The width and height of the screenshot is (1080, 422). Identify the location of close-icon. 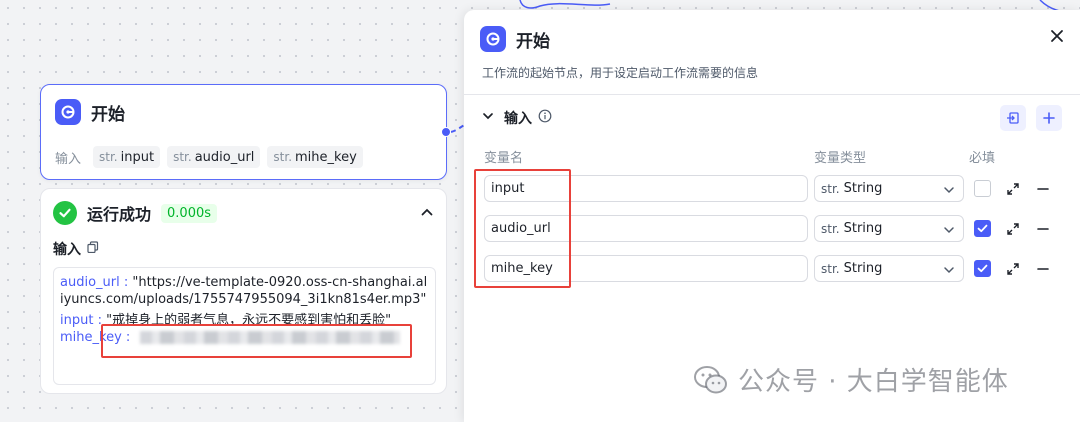
(1057, 37).